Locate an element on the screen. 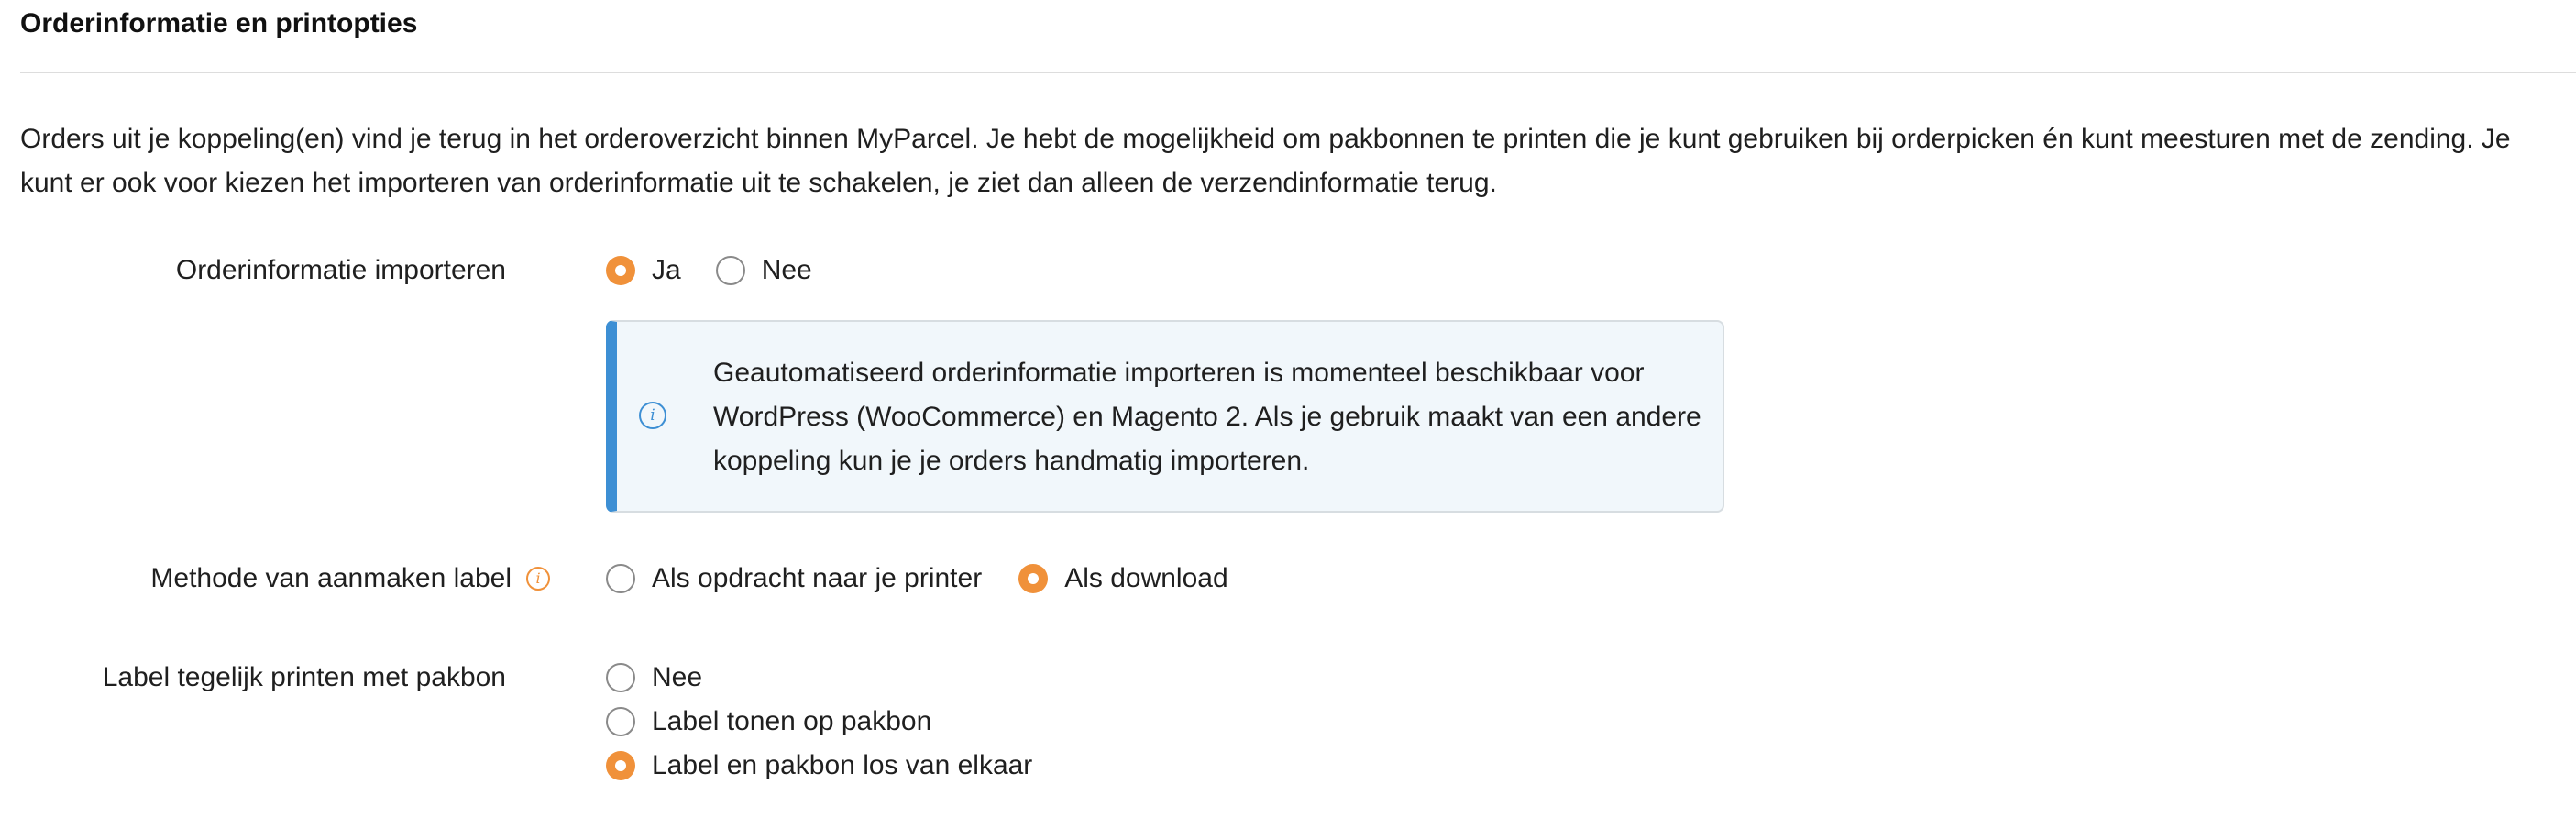 The image size is (2576, 818). order-import-option-nee: Nee is located at coordinates (763, 270).